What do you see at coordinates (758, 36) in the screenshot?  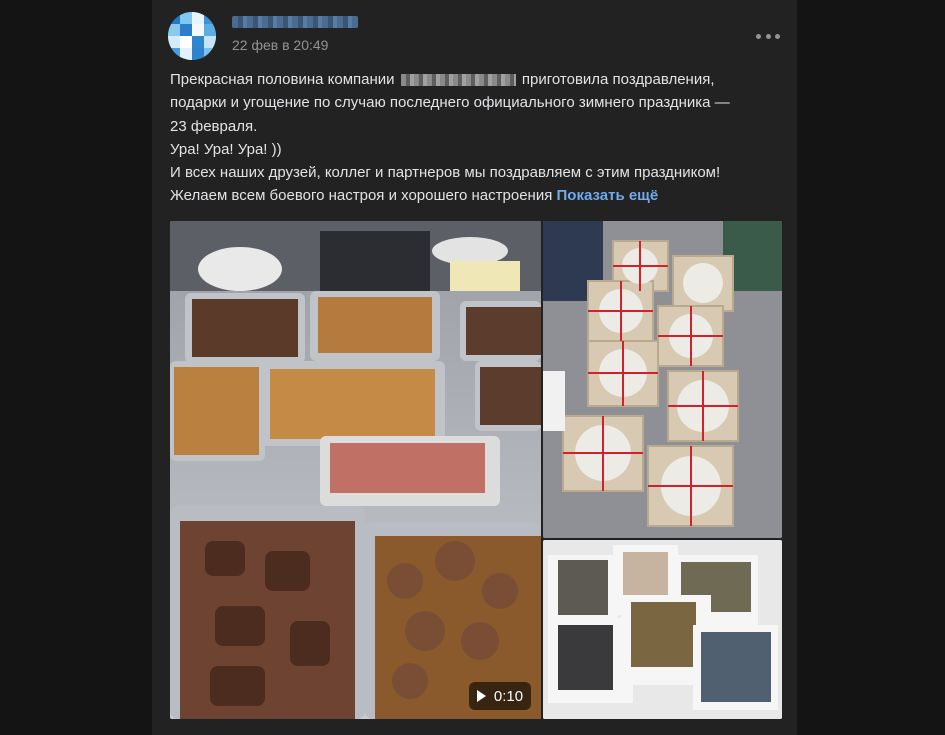 I see `more-horizontal-icon` at bounding box center [758, 36].